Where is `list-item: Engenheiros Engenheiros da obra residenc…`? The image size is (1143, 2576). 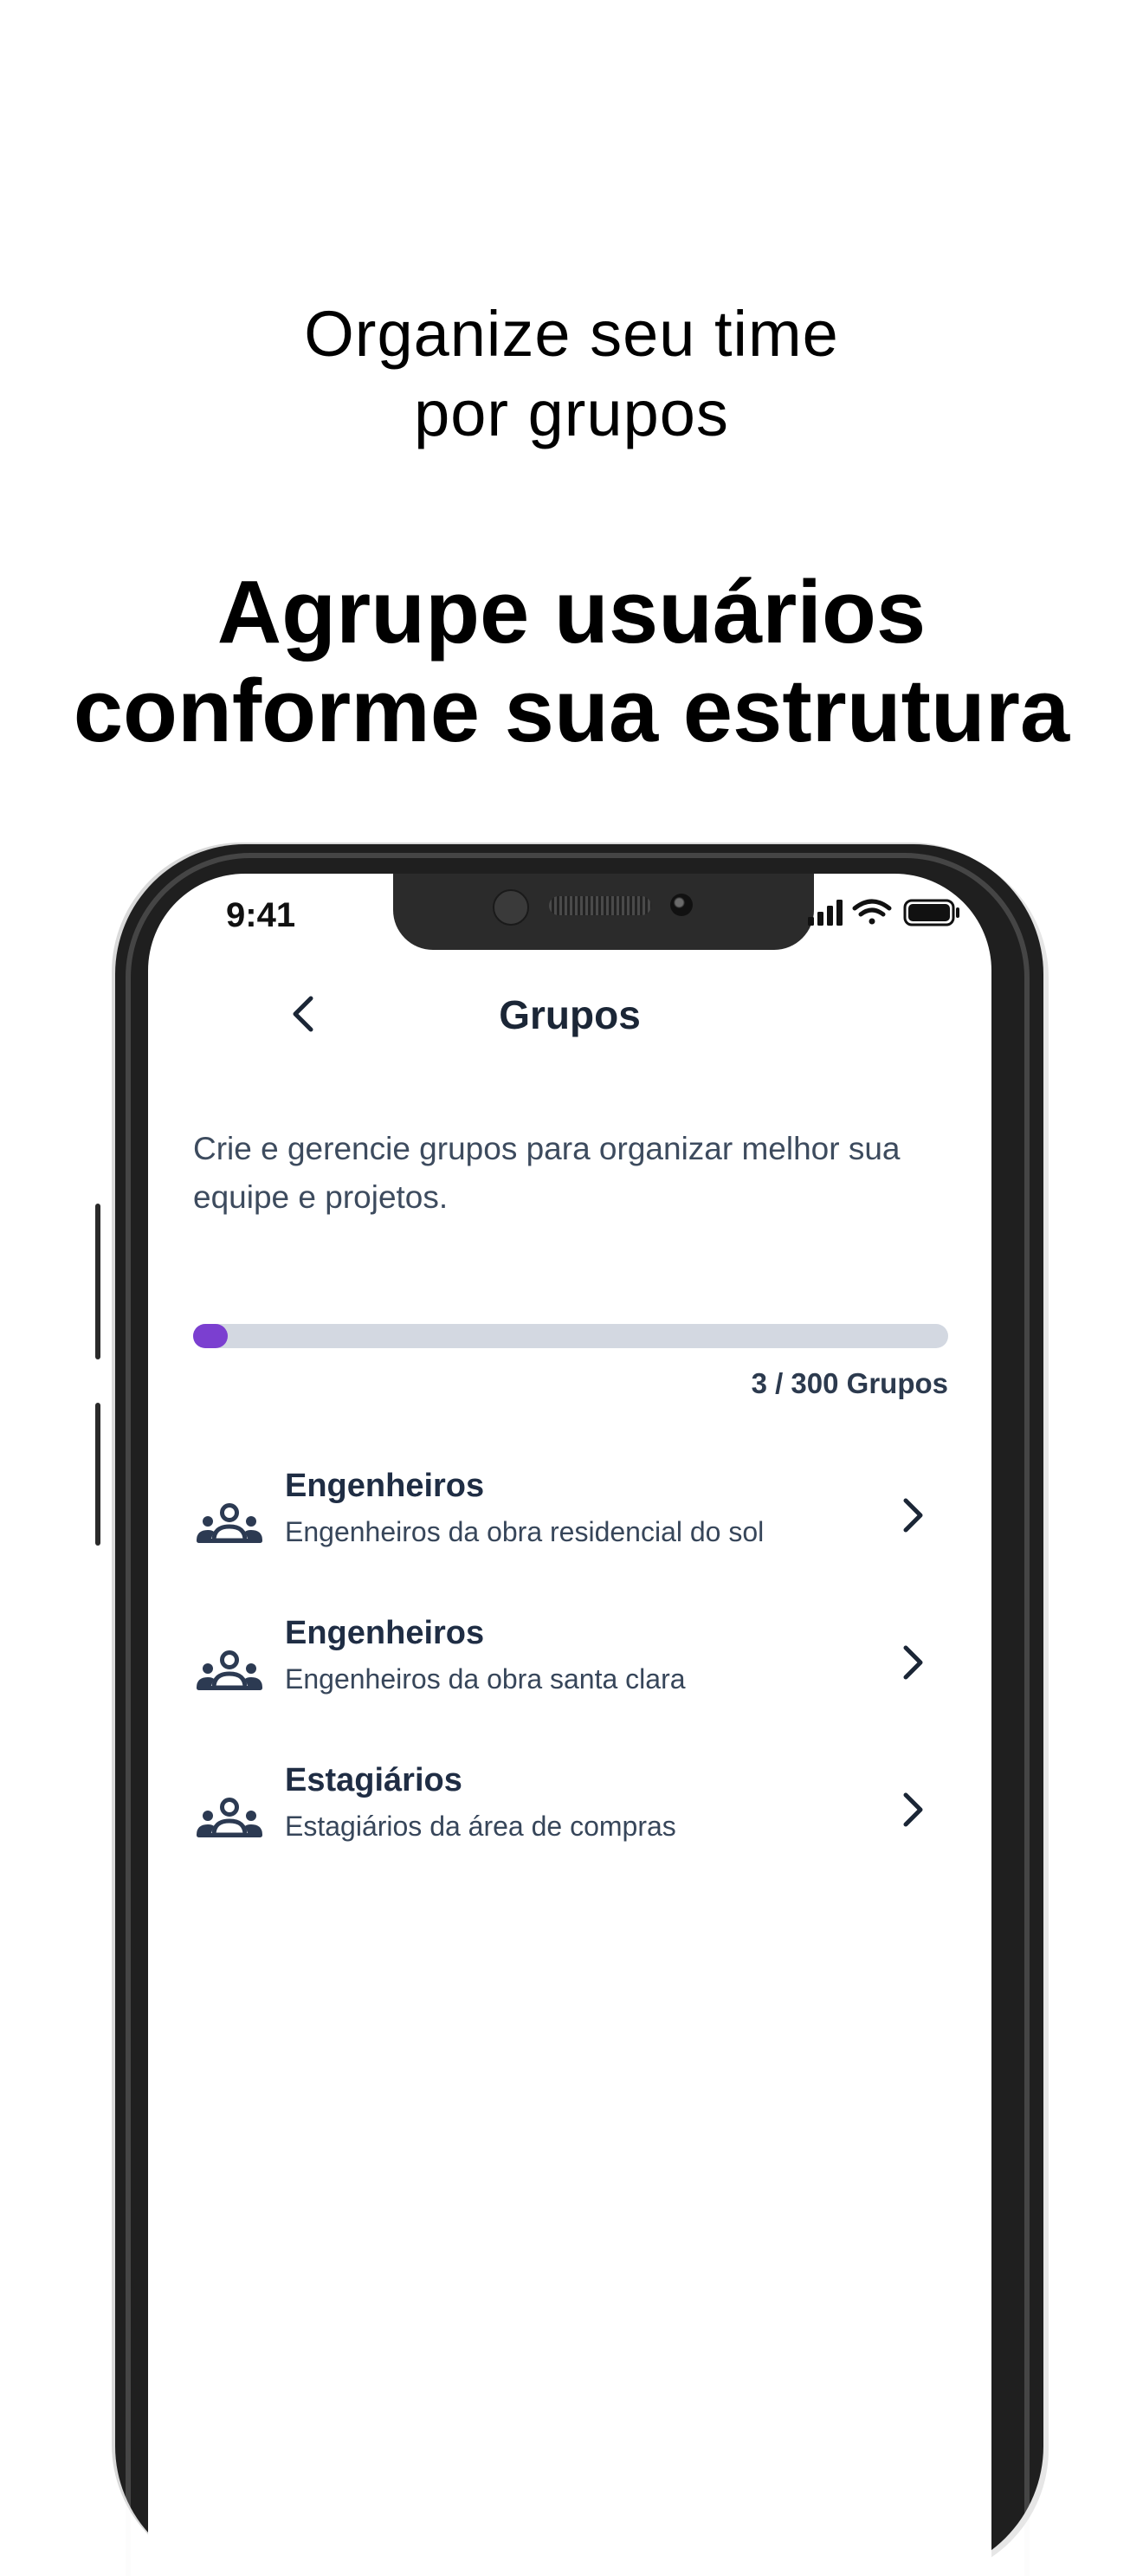
list-item: Engenheiros Engenheiros da obra residenc… is located at coordinates (579, 1536).